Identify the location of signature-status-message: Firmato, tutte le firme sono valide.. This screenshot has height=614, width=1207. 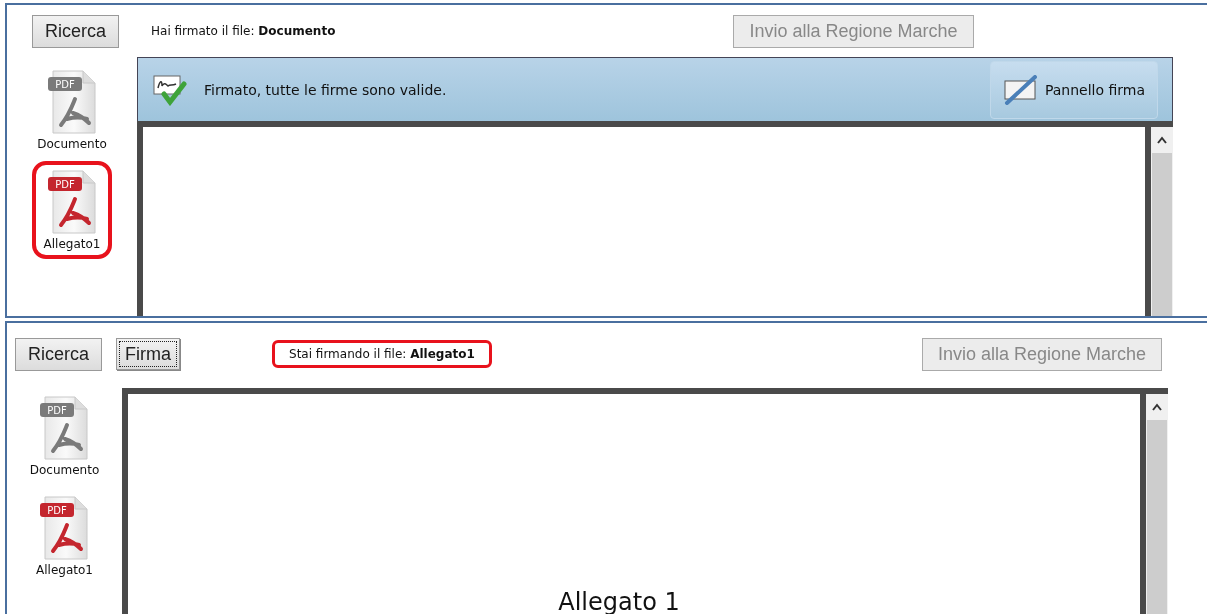
(325, 89).